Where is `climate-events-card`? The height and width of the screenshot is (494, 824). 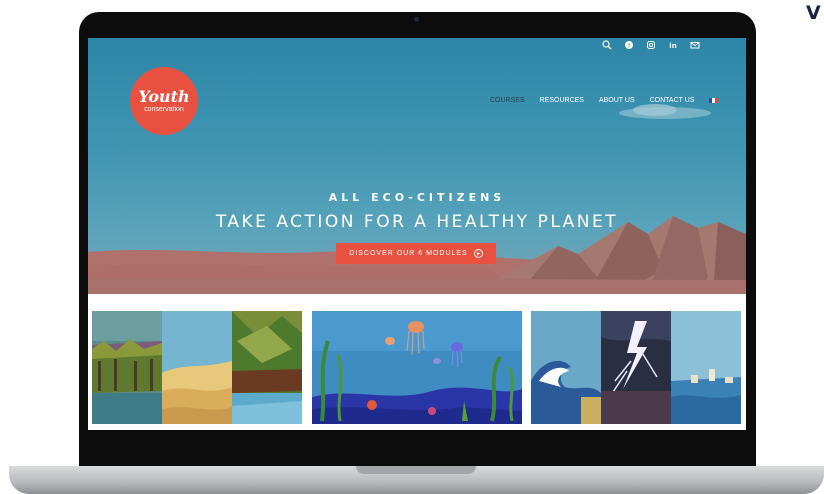
climate-events-card is located at coordinates (636, 367).